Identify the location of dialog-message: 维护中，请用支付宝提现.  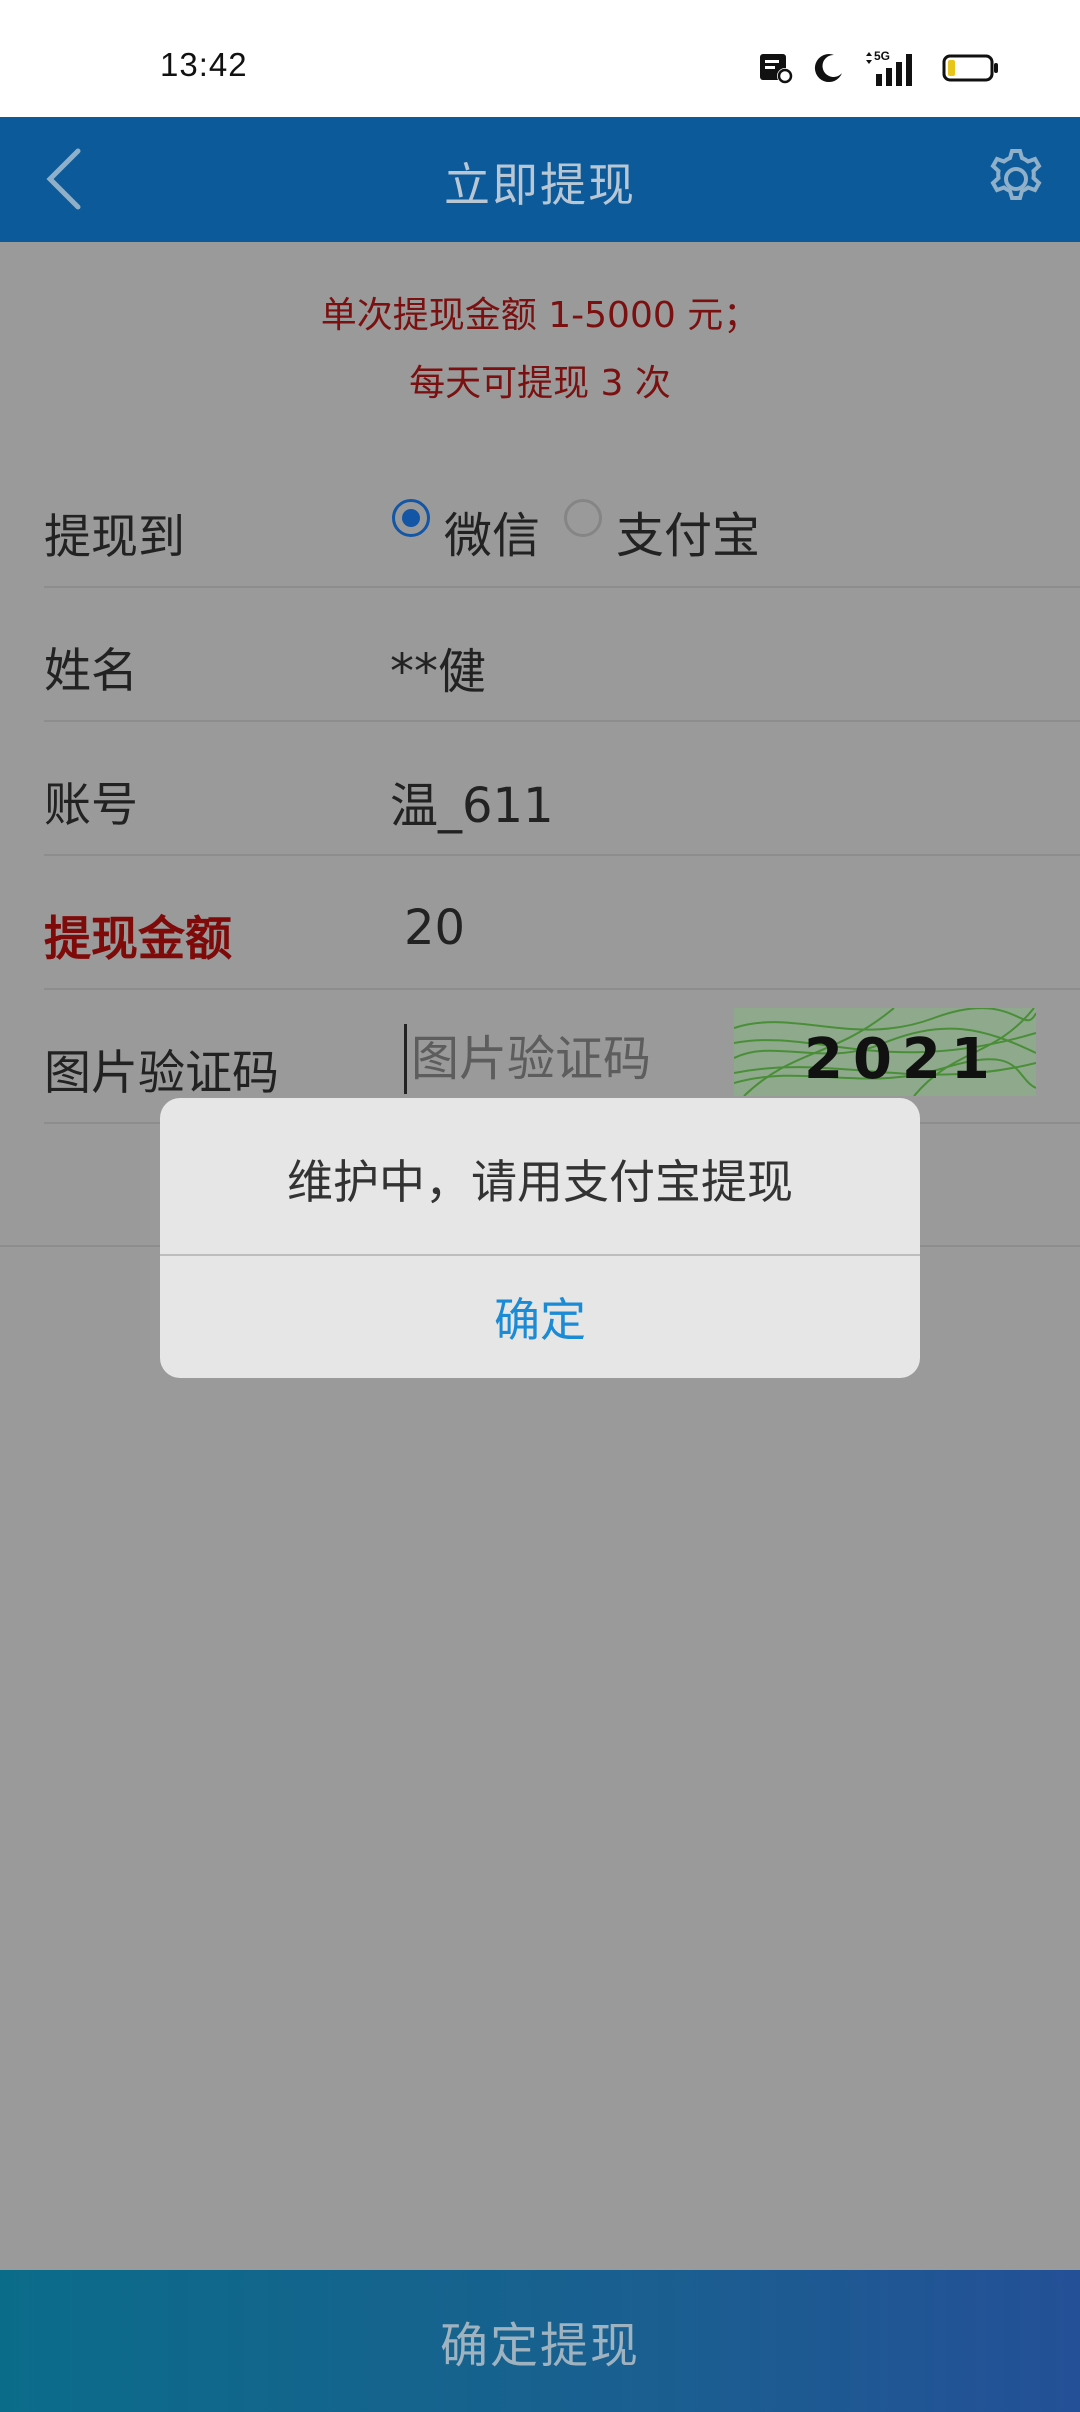
(540, 1182).